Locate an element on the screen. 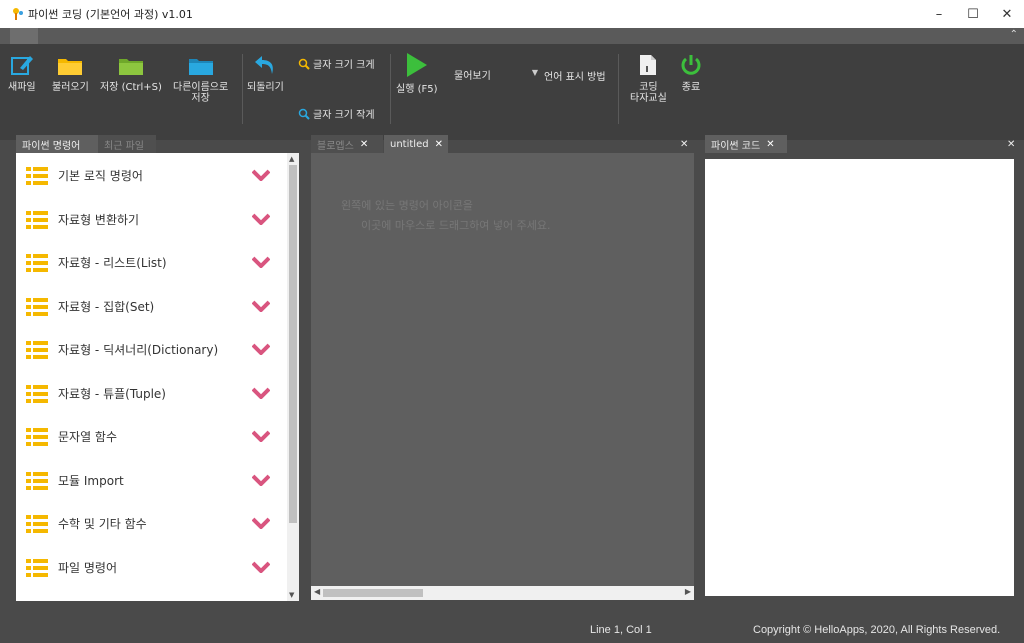 The height and width of the screenshot is (643, 1024). new-file-icon is located at coordinates (21, 65).